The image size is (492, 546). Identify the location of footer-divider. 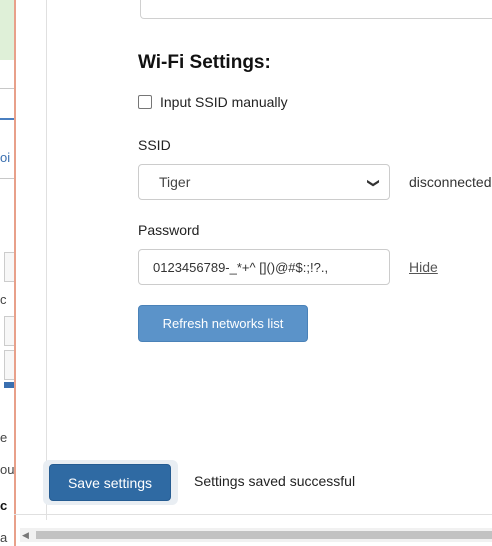
(253, 514).